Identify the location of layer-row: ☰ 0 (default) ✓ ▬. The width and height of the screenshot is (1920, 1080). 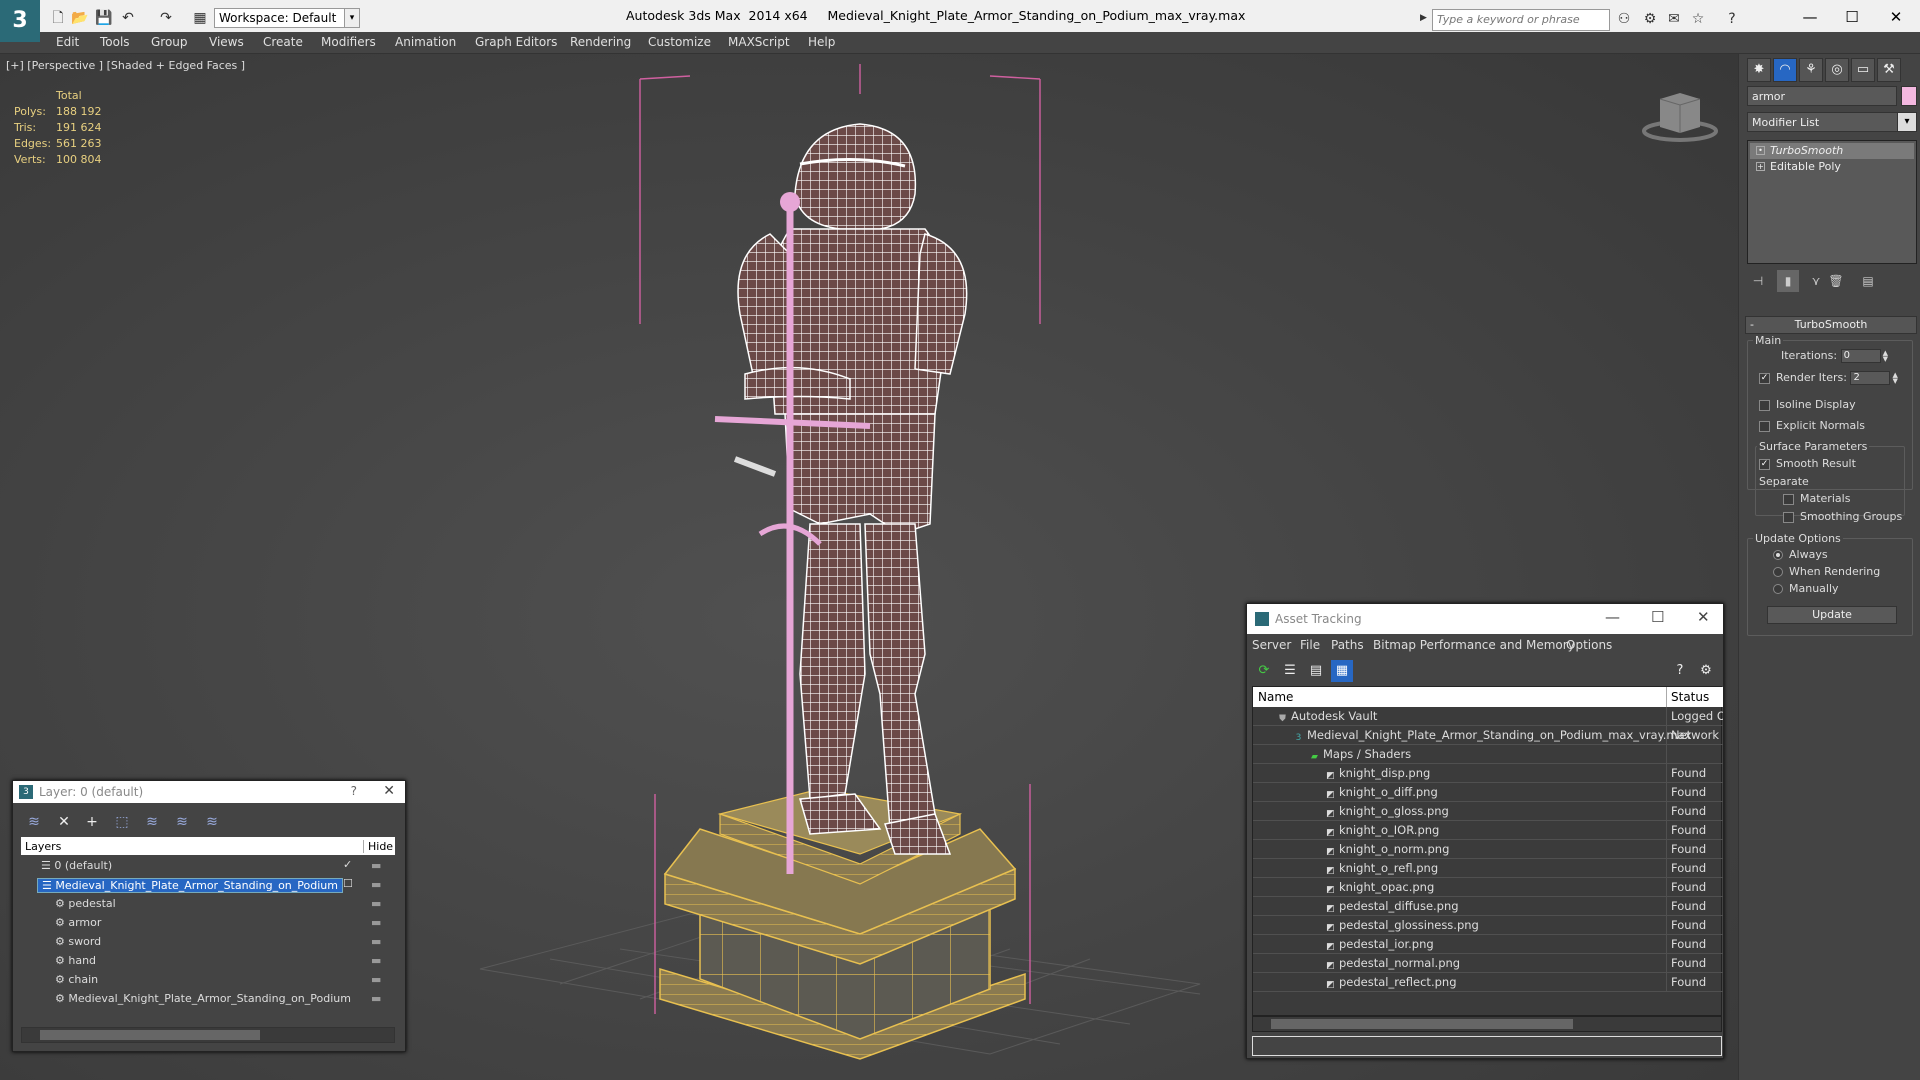
(208, 866).